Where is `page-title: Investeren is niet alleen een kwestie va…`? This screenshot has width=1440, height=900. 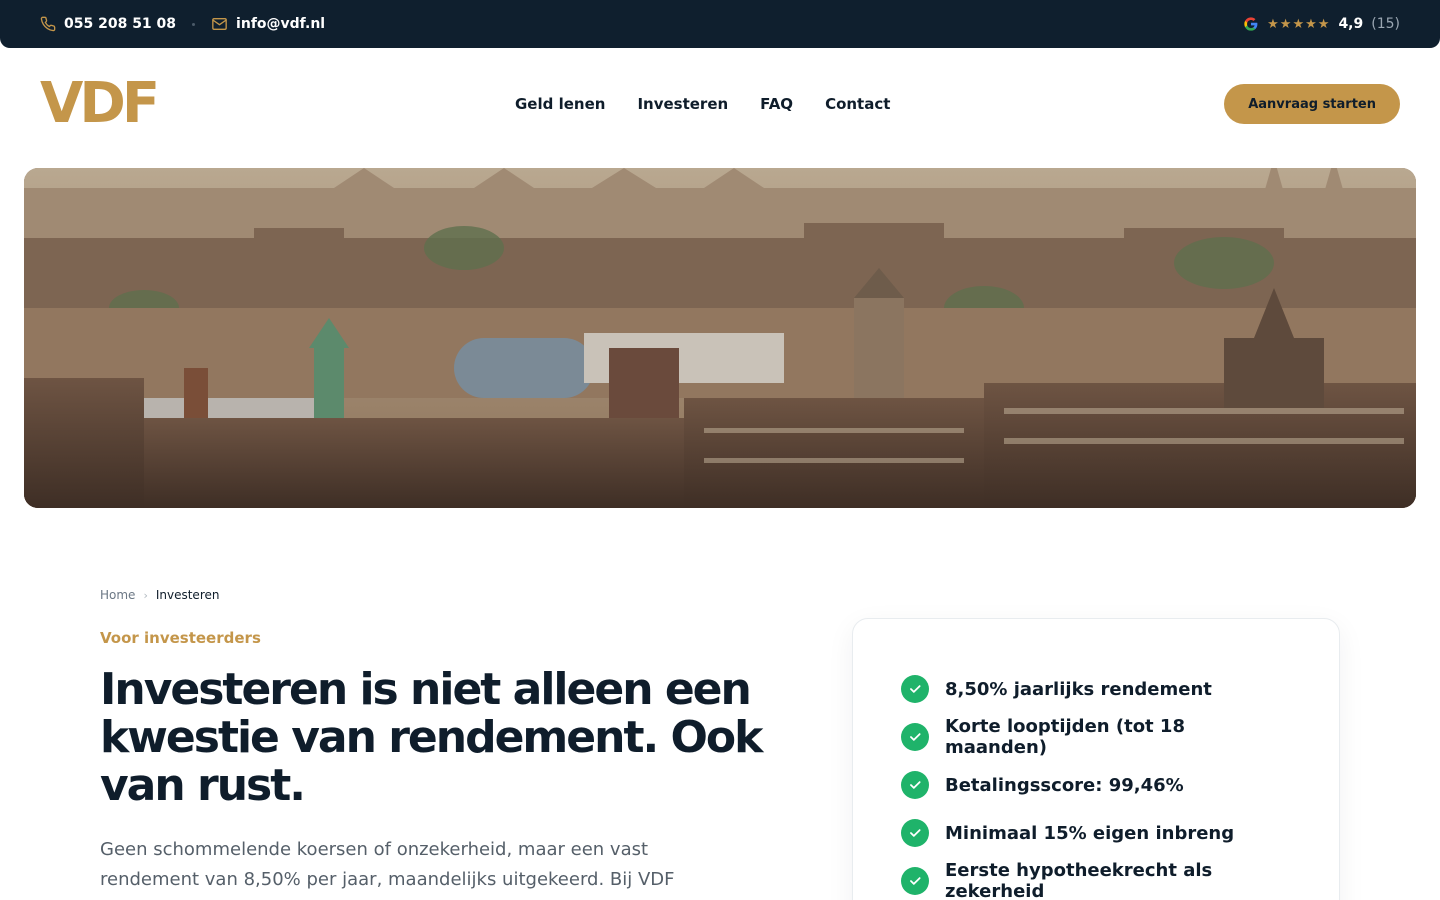 page-title: Investeren is niet alleen een kwestie va… is located at coordinates (431, 737).